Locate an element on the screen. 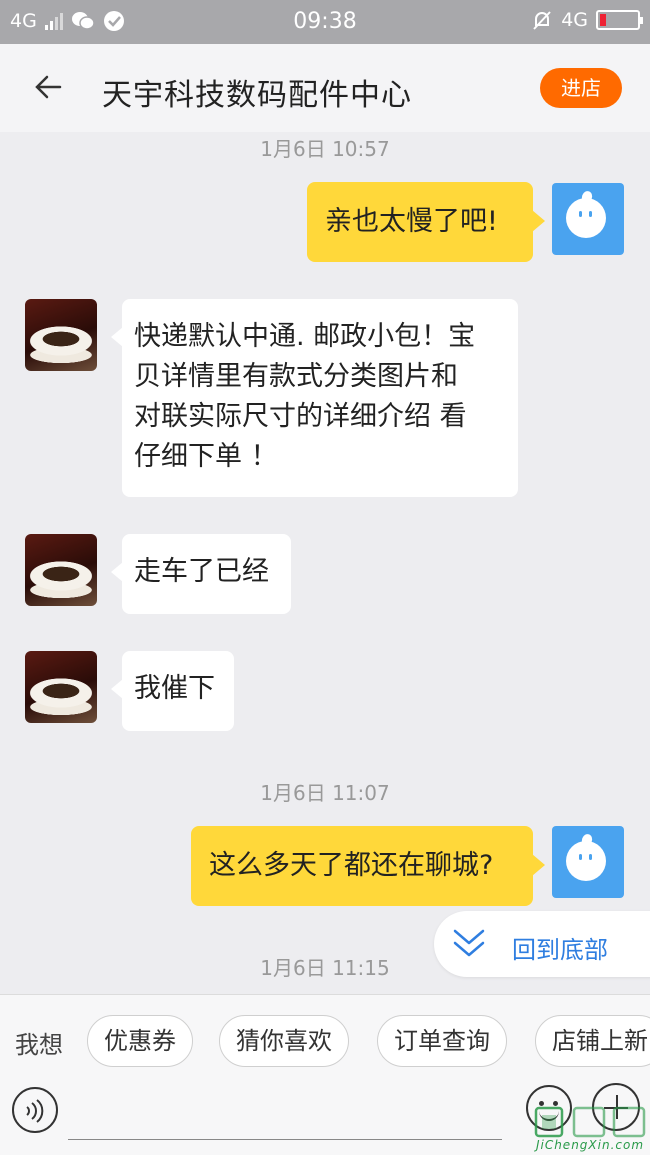 The height and width of the screenshot is (1155, 650). chip-order-query: 订单查询 is located at coordinates (442, 1041).